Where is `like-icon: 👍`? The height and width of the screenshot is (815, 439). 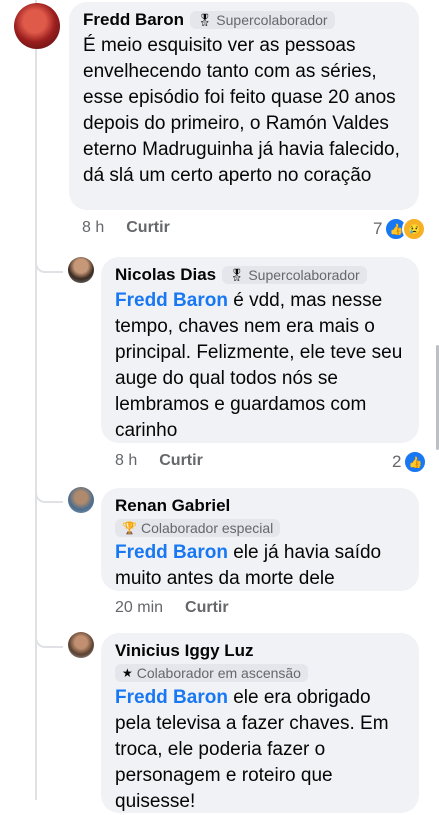 like-icon: 👍 is located at coordinates (415, 462).